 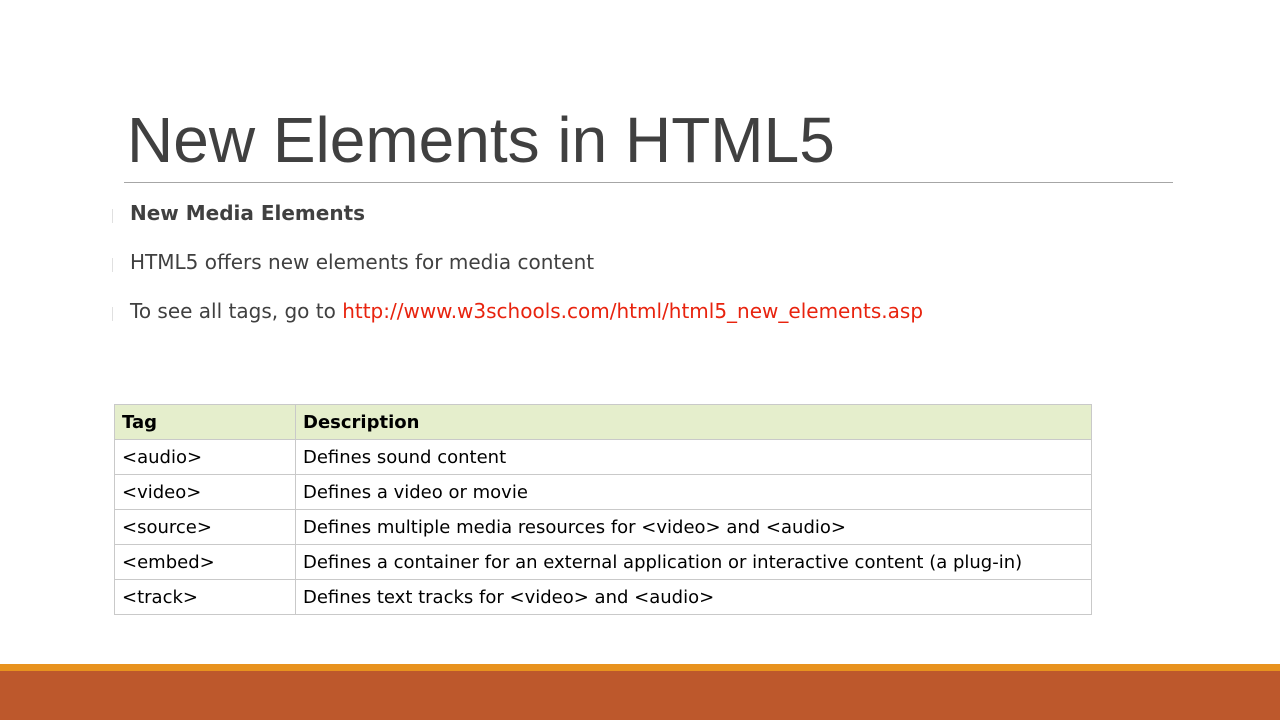 I want to click on bullet-text: To see all tags, go to, so click(x=236, y=311).